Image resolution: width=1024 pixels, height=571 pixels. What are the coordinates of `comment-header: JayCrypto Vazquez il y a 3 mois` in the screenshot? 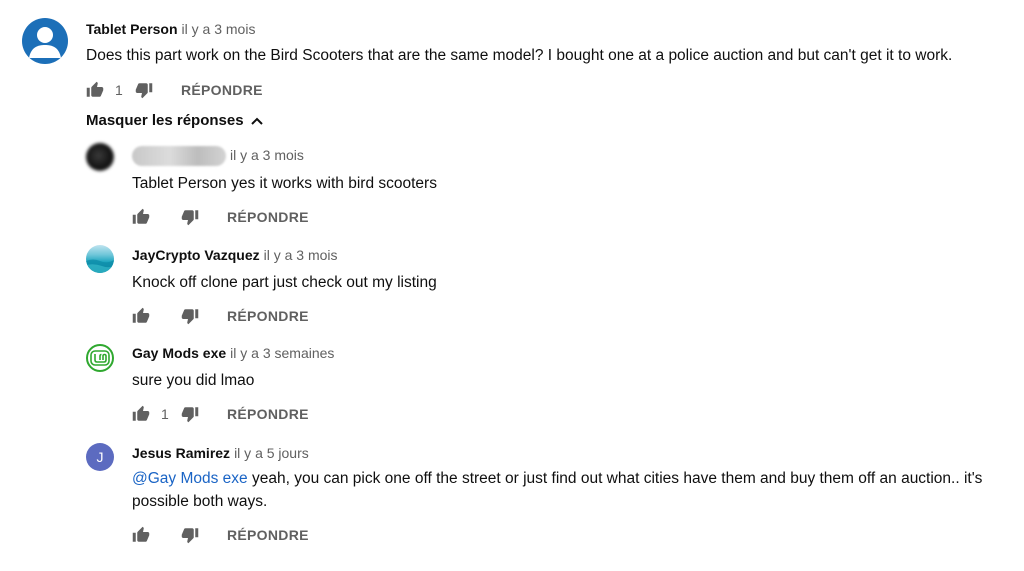 It's located at (235, 255).